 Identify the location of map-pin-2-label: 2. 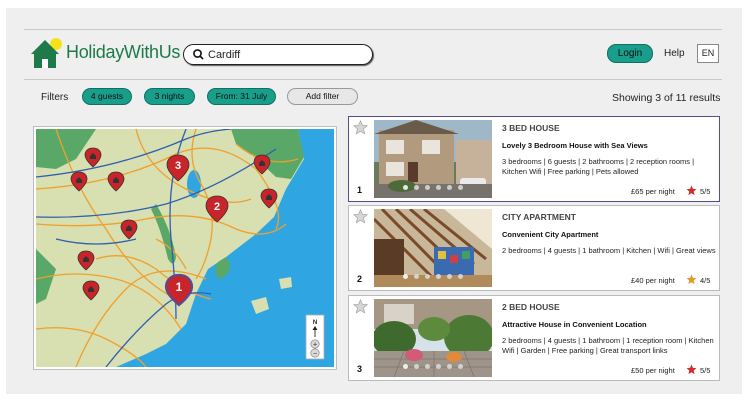
(217, 207).